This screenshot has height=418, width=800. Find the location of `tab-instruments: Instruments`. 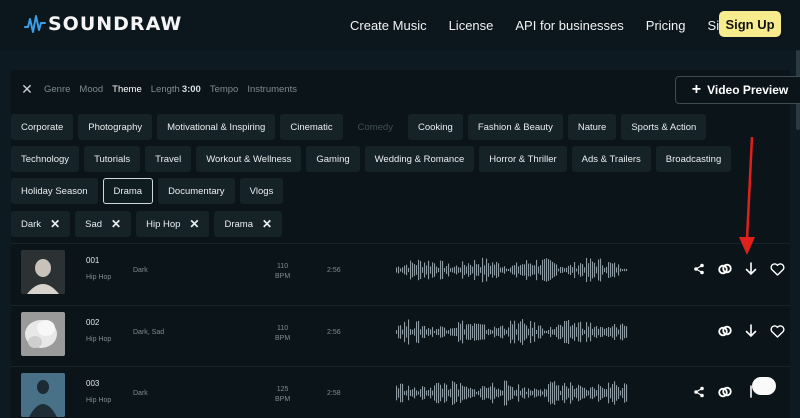

tab-instruments: Instruments is located at coordinates (272, 89).